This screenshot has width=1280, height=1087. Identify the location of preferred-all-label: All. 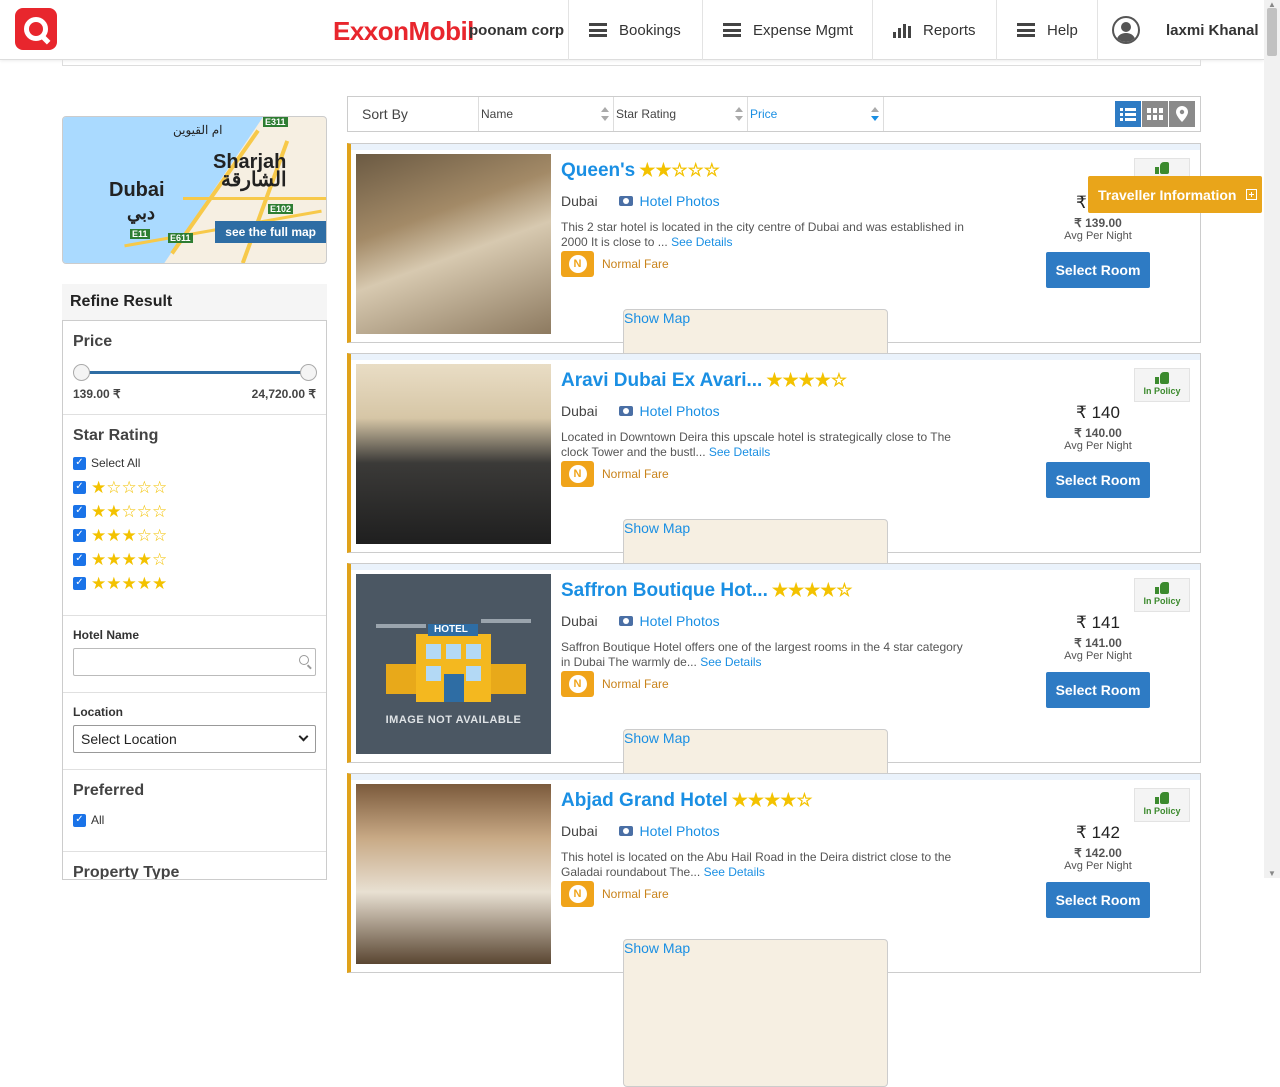
(98, 820).